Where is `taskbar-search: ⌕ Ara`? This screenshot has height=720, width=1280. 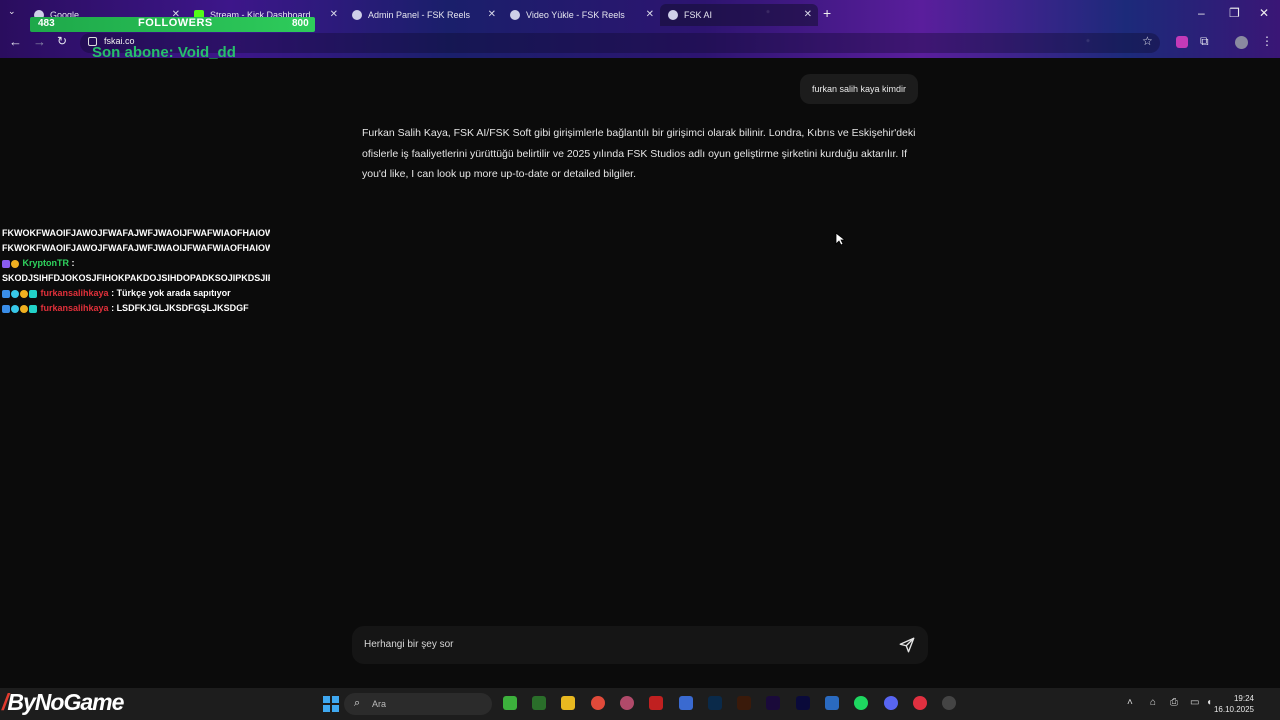 taskbar-search: ⌕ Ara is located at coordinates (418, 704).